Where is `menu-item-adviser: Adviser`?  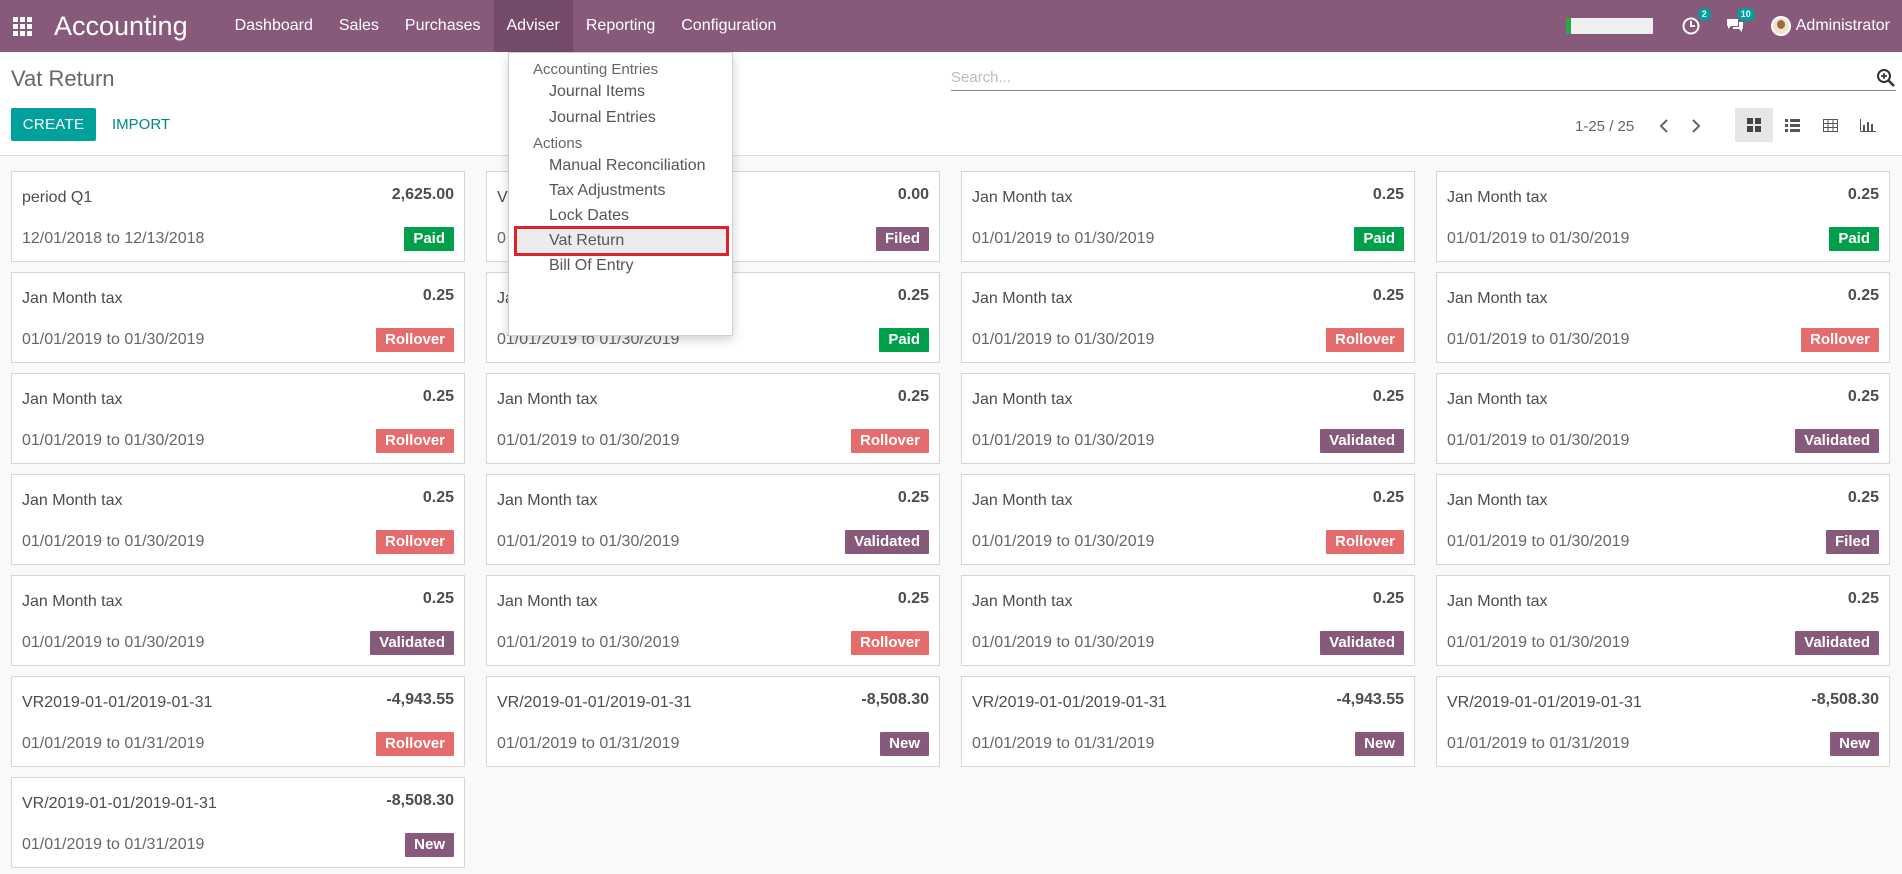 menu-item-adviser: Adviser is located at coordinates (533, 26).